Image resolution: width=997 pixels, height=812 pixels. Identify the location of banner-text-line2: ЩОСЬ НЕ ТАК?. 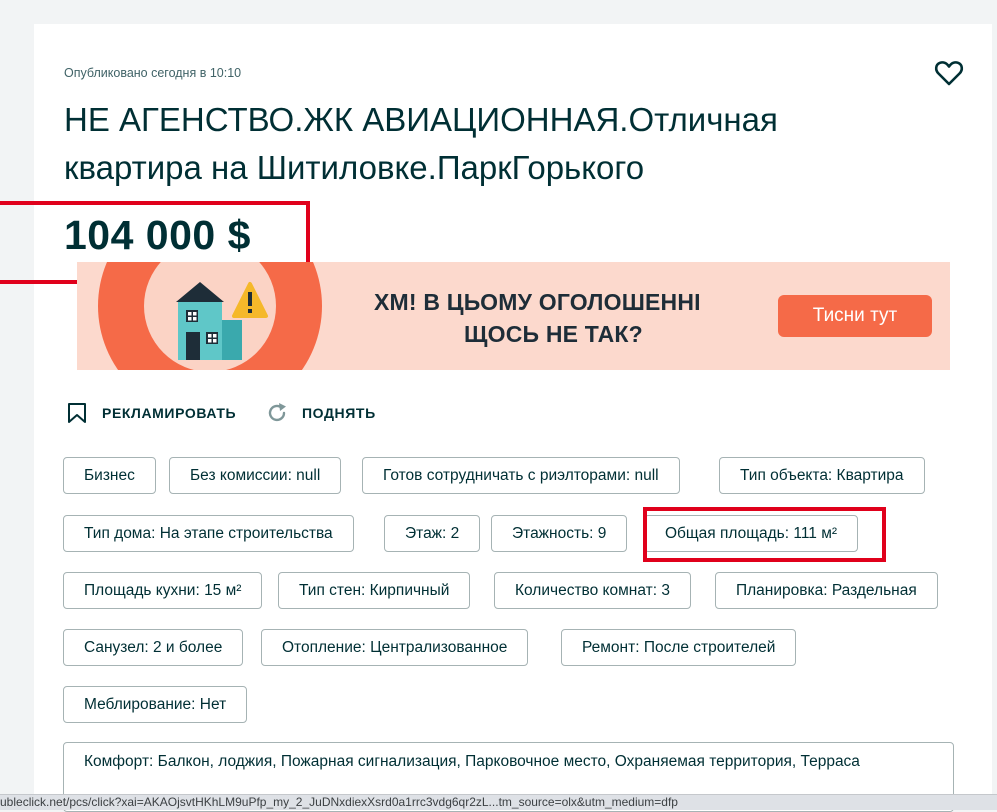
(553, 334).